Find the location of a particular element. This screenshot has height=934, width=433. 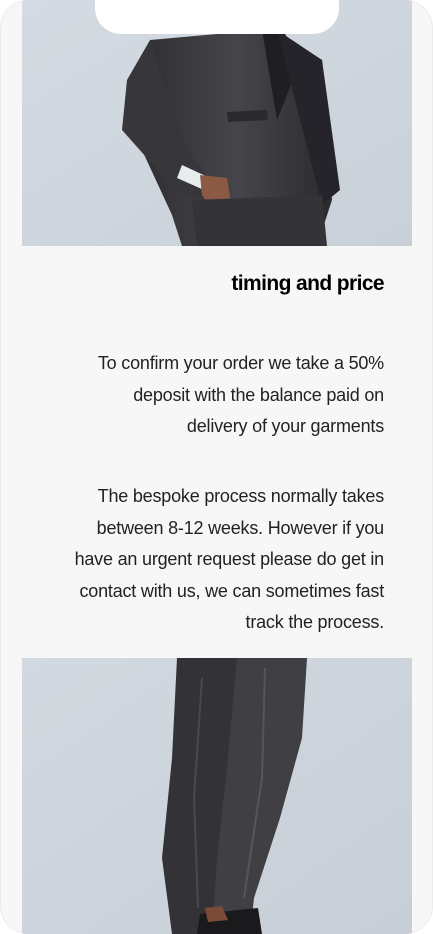

device-notch is located at coordinates (217, 17).